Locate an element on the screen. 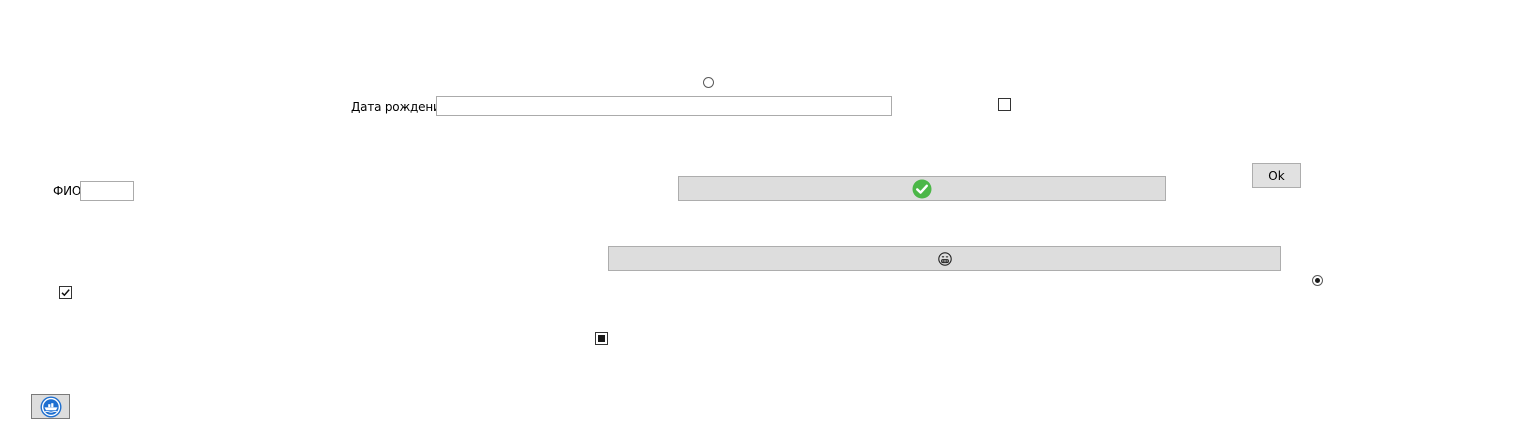  full-name-label: ФИО is located at coordinates (67, 191).